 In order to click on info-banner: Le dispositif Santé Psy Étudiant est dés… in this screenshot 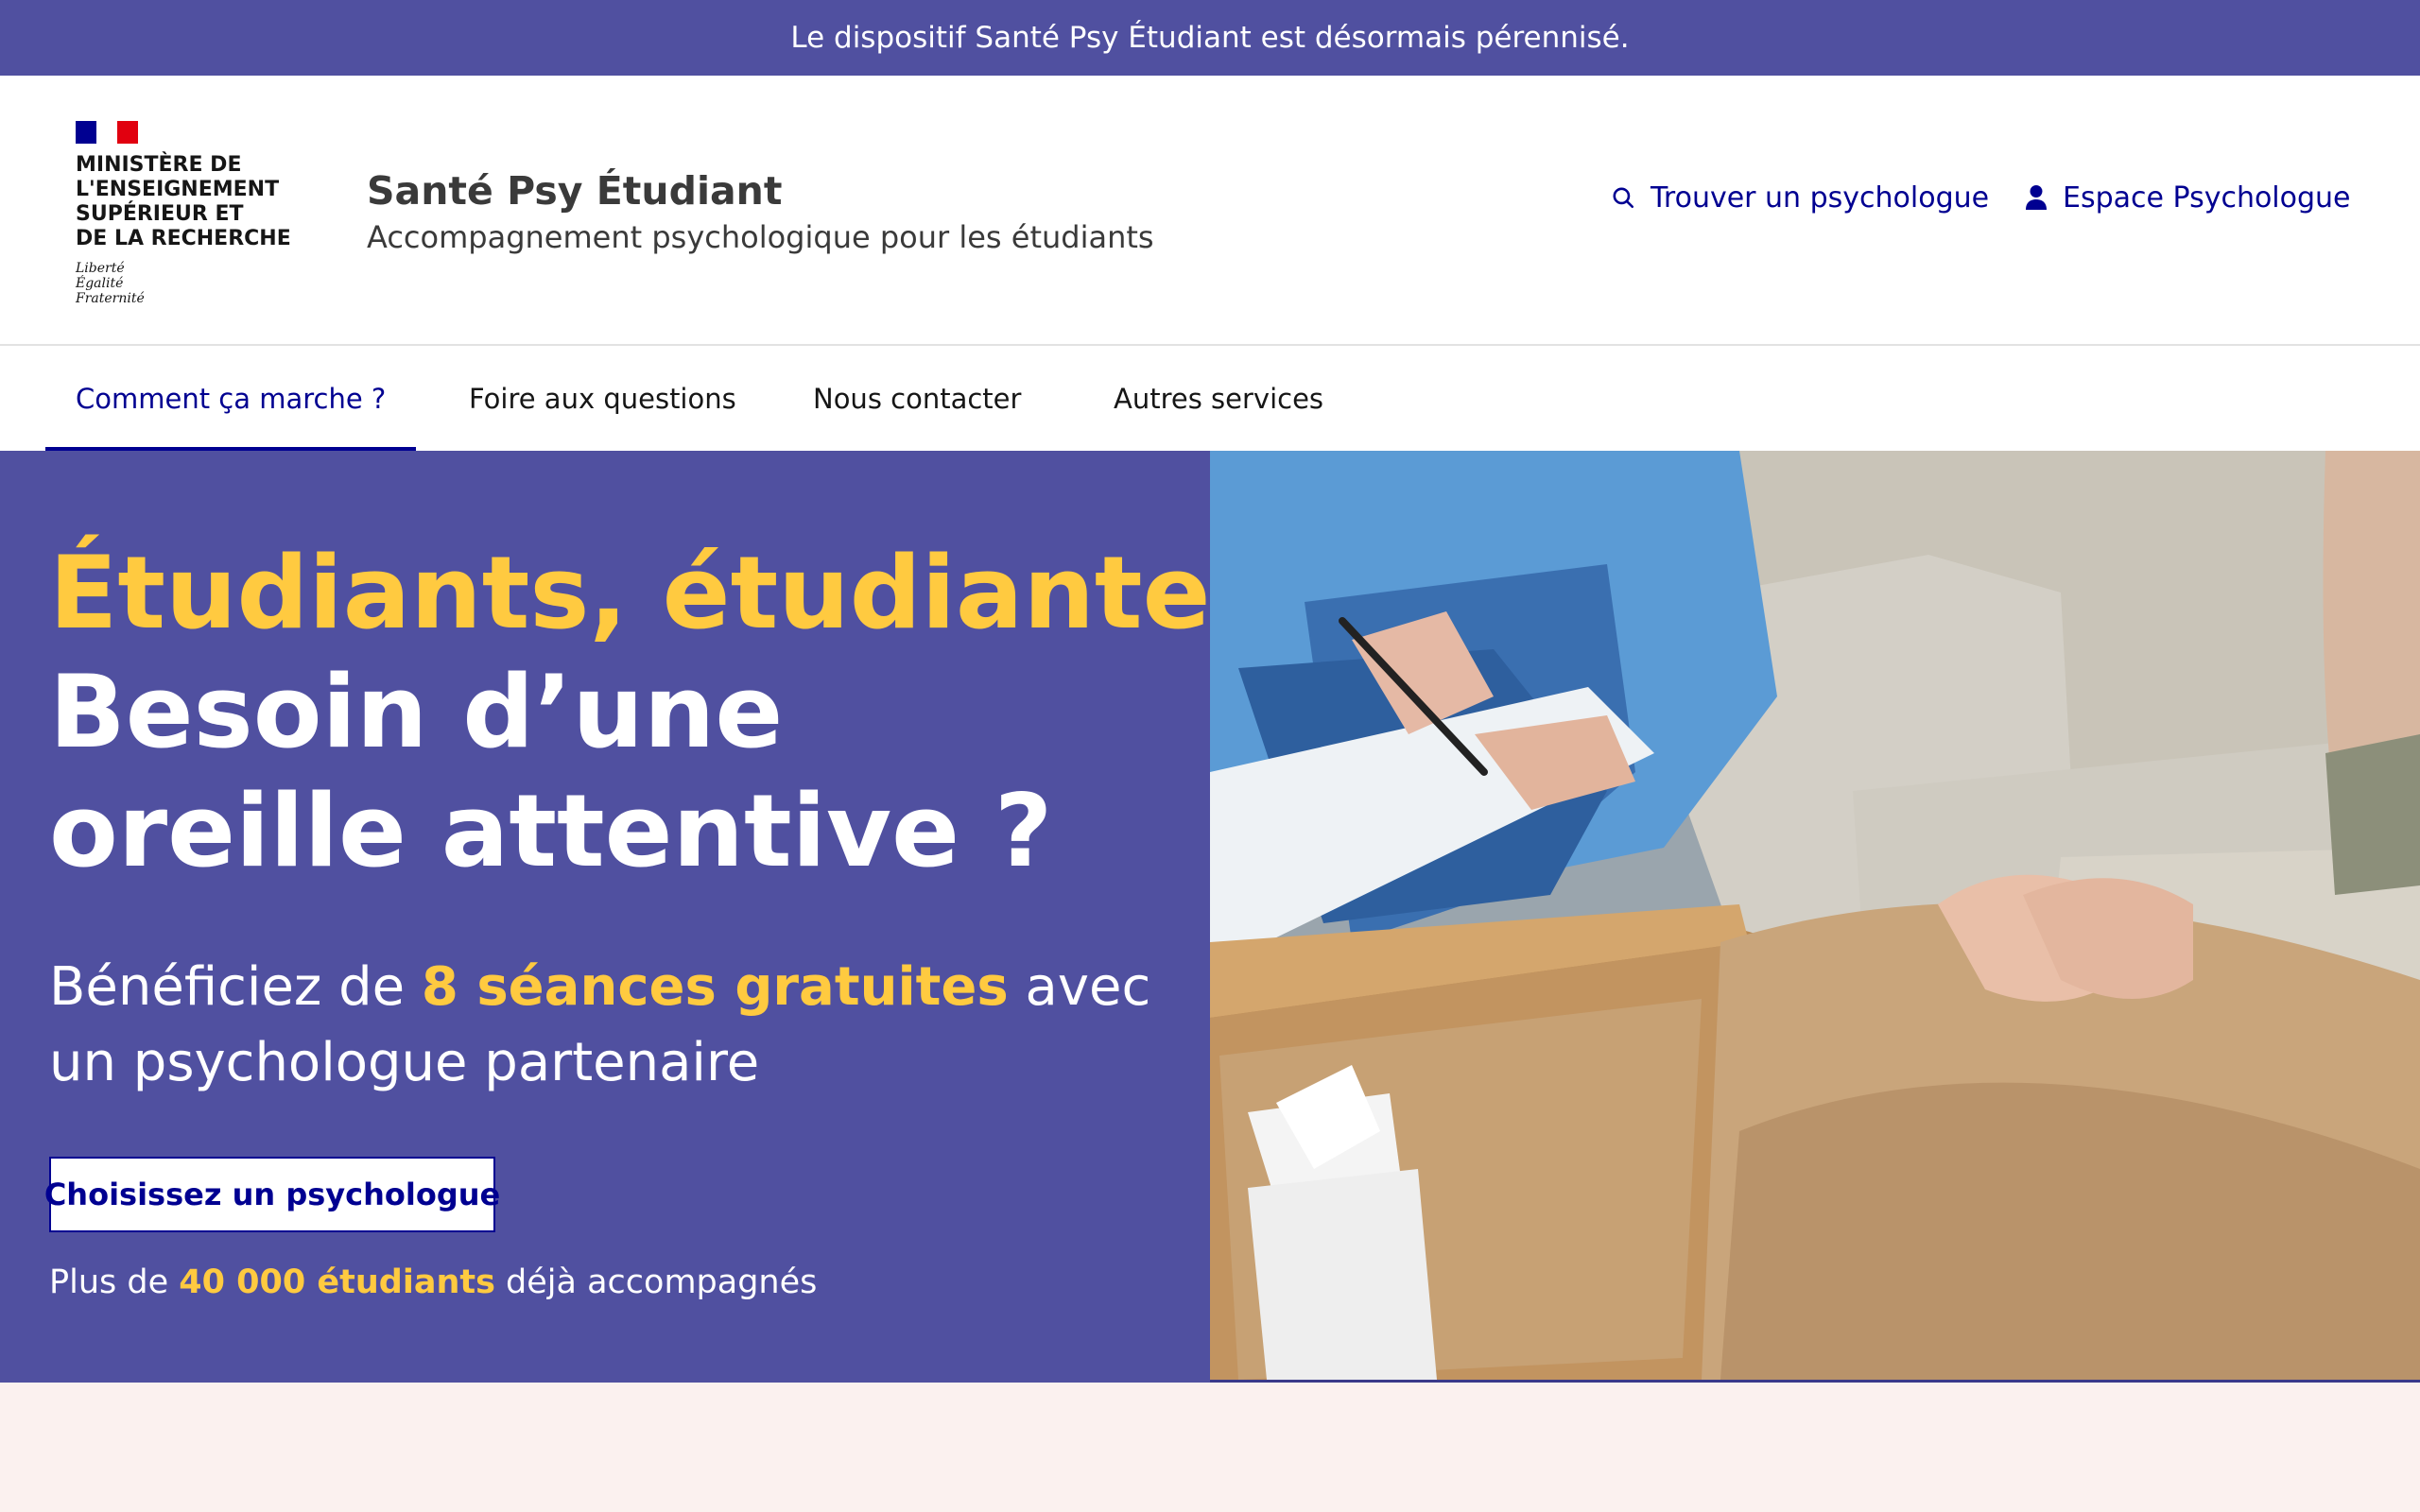, I will do `click(1210, 38)`.